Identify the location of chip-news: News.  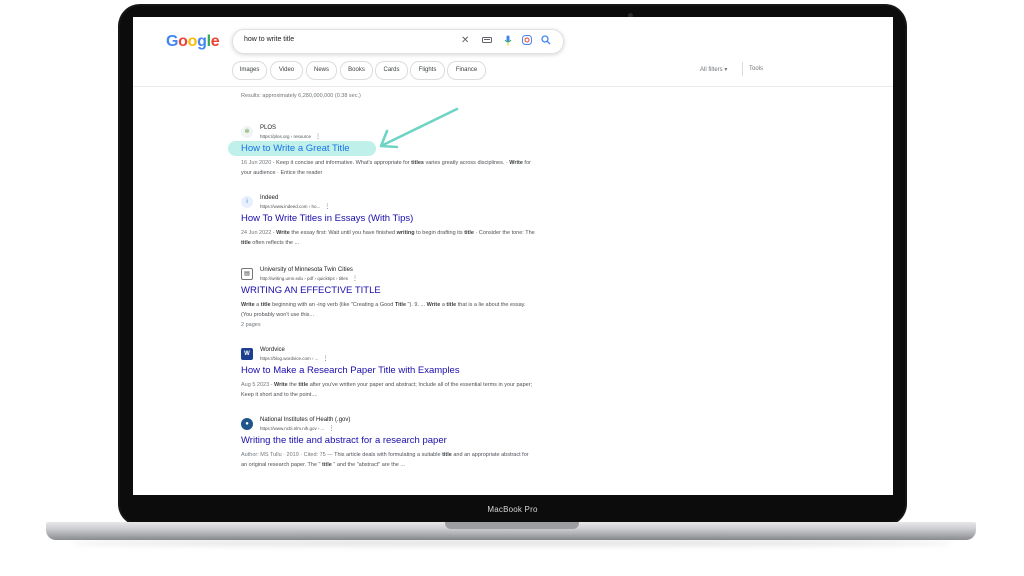
(321, 70).